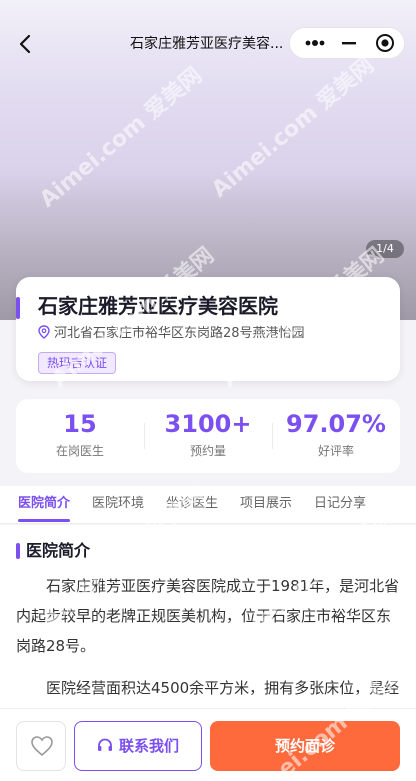 This screenshot has height=781, width=416. I want to click on stat-appointments: 3100+ 预约量, so click(208, 435).